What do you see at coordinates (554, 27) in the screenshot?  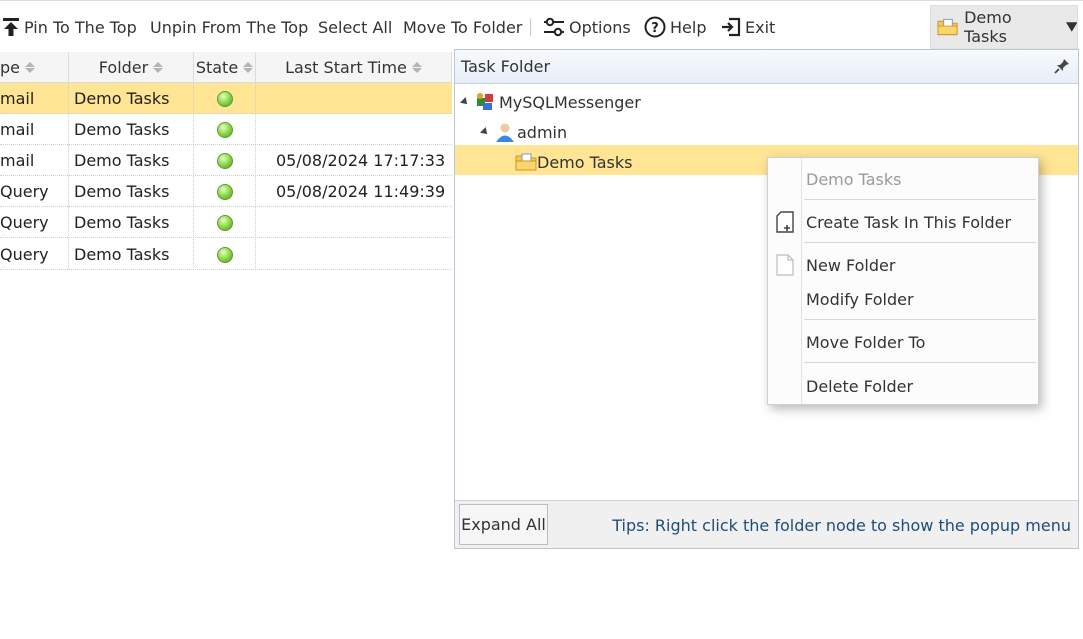 I see `options-icon` at bounding box center [554, 27].